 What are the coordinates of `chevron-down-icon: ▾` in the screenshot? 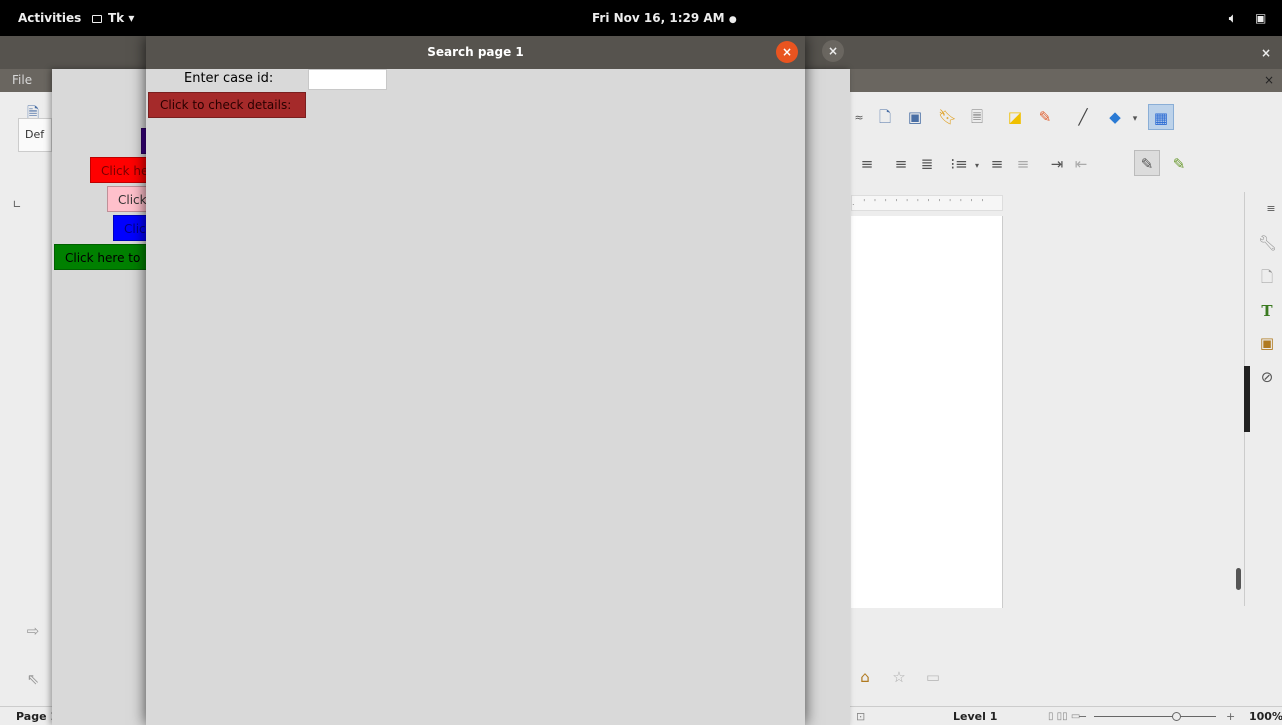 It's located at (131, 18).